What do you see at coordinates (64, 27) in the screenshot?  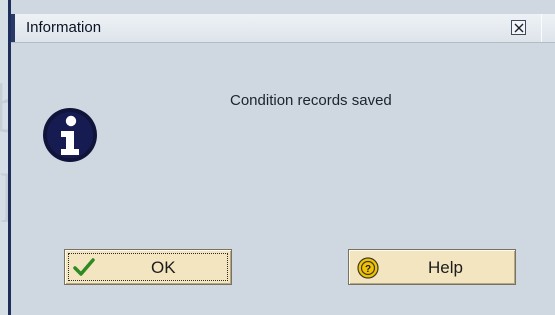 I see `dialog-title: Information` at bounding box center [64, 27].